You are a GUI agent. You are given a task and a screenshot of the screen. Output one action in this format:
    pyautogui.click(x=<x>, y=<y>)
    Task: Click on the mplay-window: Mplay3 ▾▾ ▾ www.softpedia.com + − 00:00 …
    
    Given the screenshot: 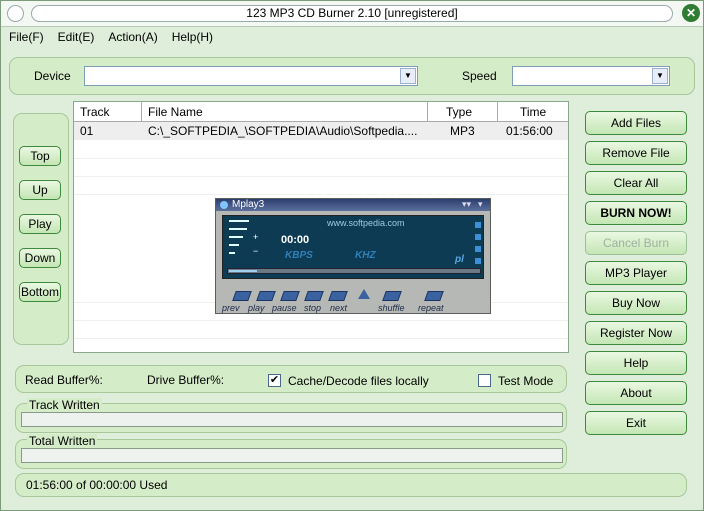 What is the action you would take?
    pyautogui.click(x=353, y=256)
    